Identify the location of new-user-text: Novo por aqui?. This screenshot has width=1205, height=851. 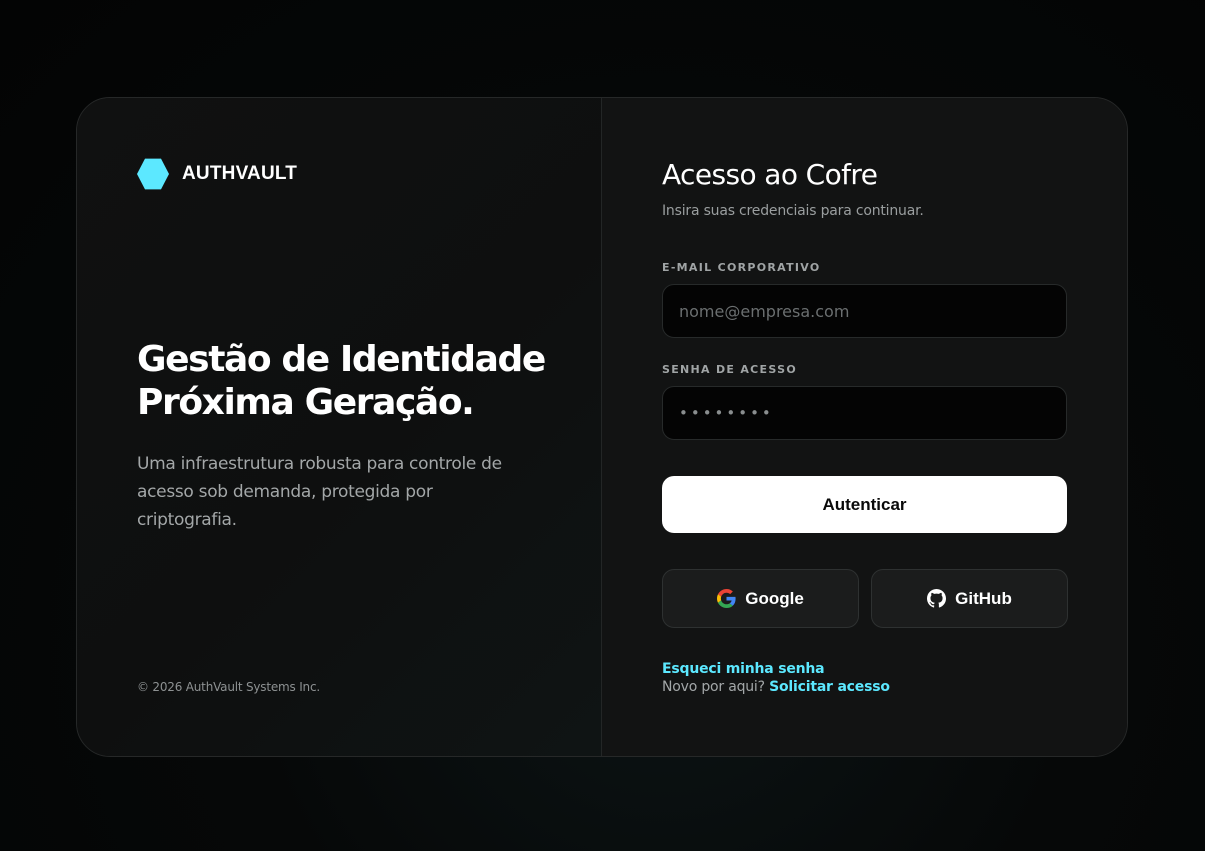
(713, 687).